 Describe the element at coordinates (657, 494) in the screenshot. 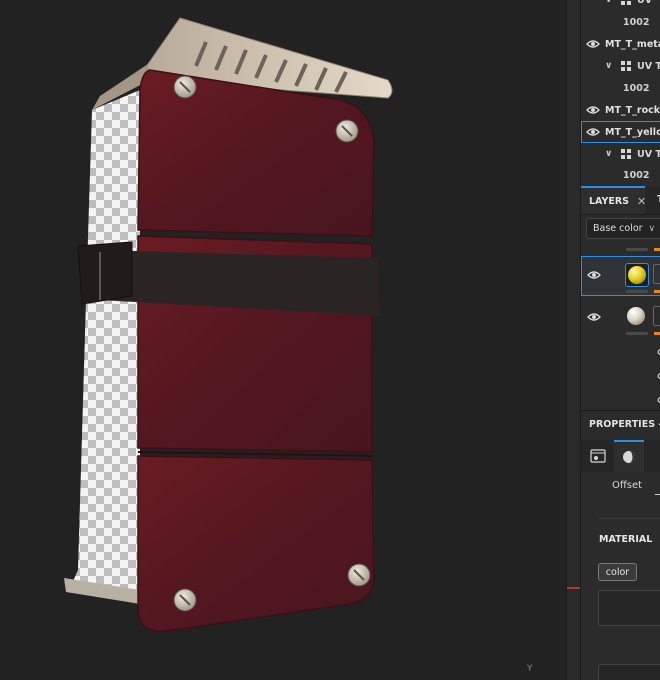

I see `offset-slider` at that location.